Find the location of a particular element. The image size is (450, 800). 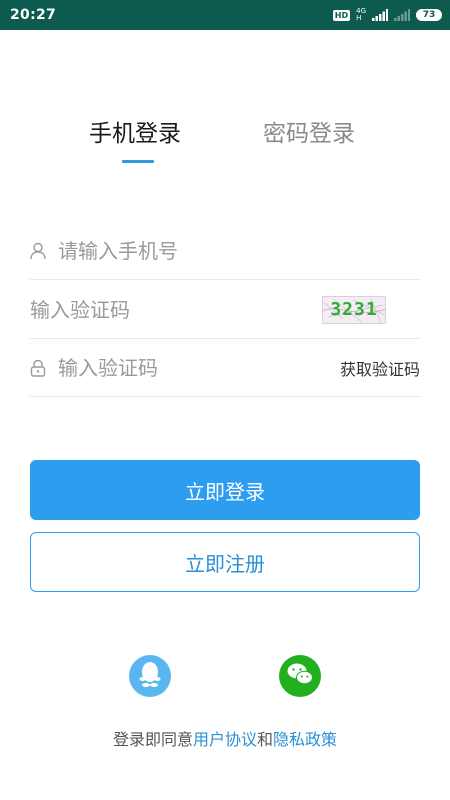

get-code-button: 获取验证码 is located at coordinates (380, 368).